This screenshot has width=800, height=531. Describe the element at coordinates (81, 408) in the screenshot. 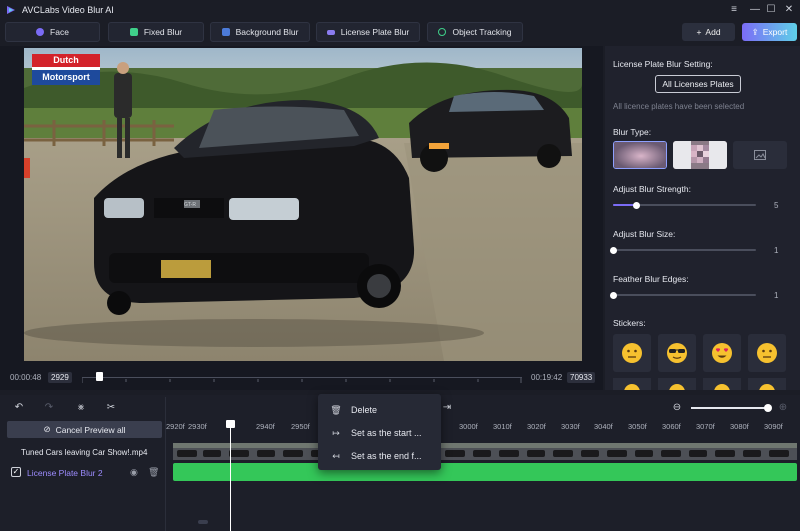

I see `split-icon: ⨳` at that location.